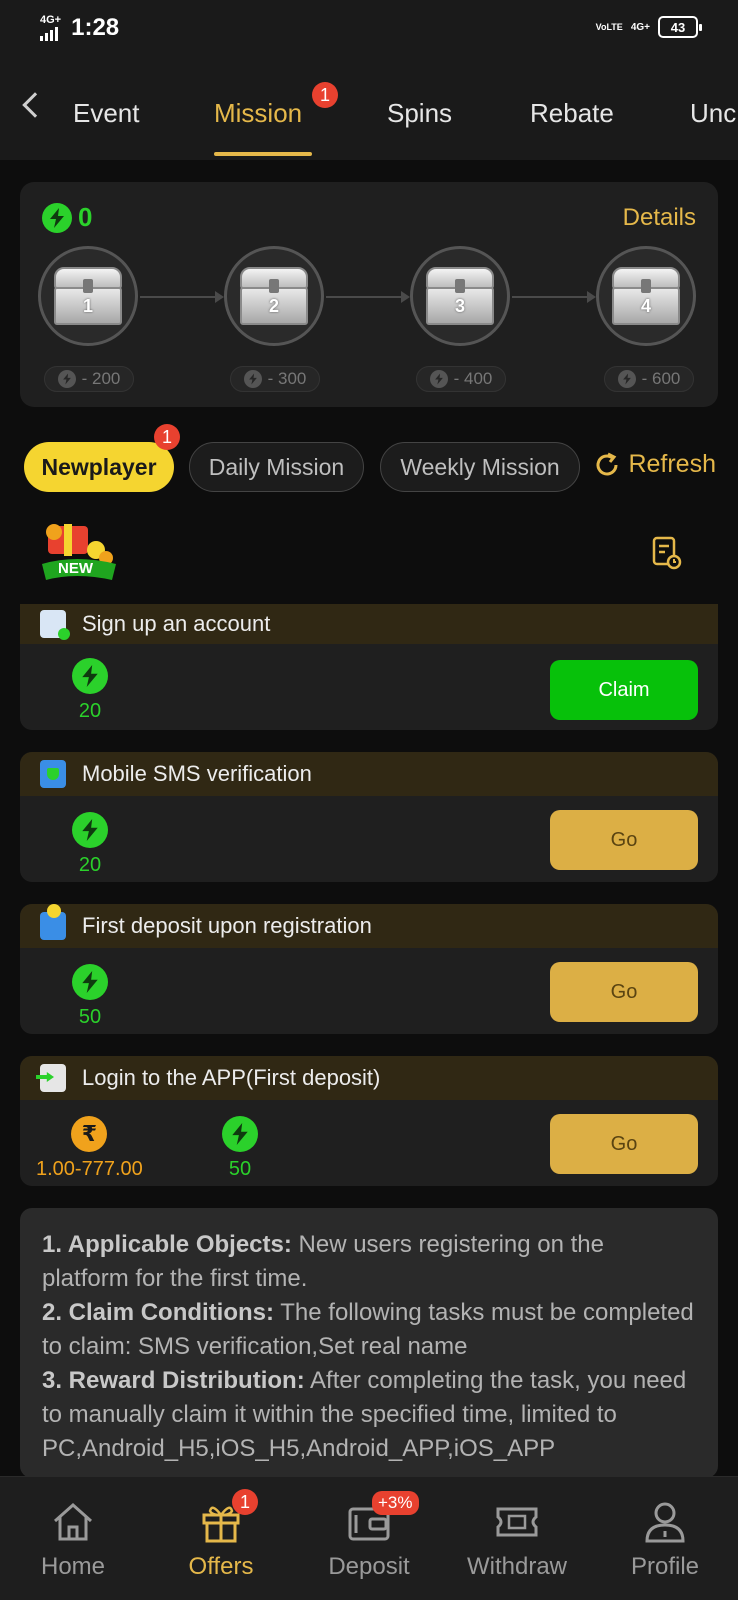 The image size is (738, 1600). Describe the element at coordinates (51, 1078) in the screenshot. I see `login-app-icon` at that location.